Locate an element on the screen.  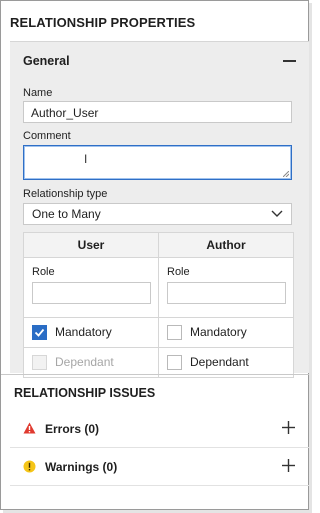
user-role-input is located at coordinates (91, 293).